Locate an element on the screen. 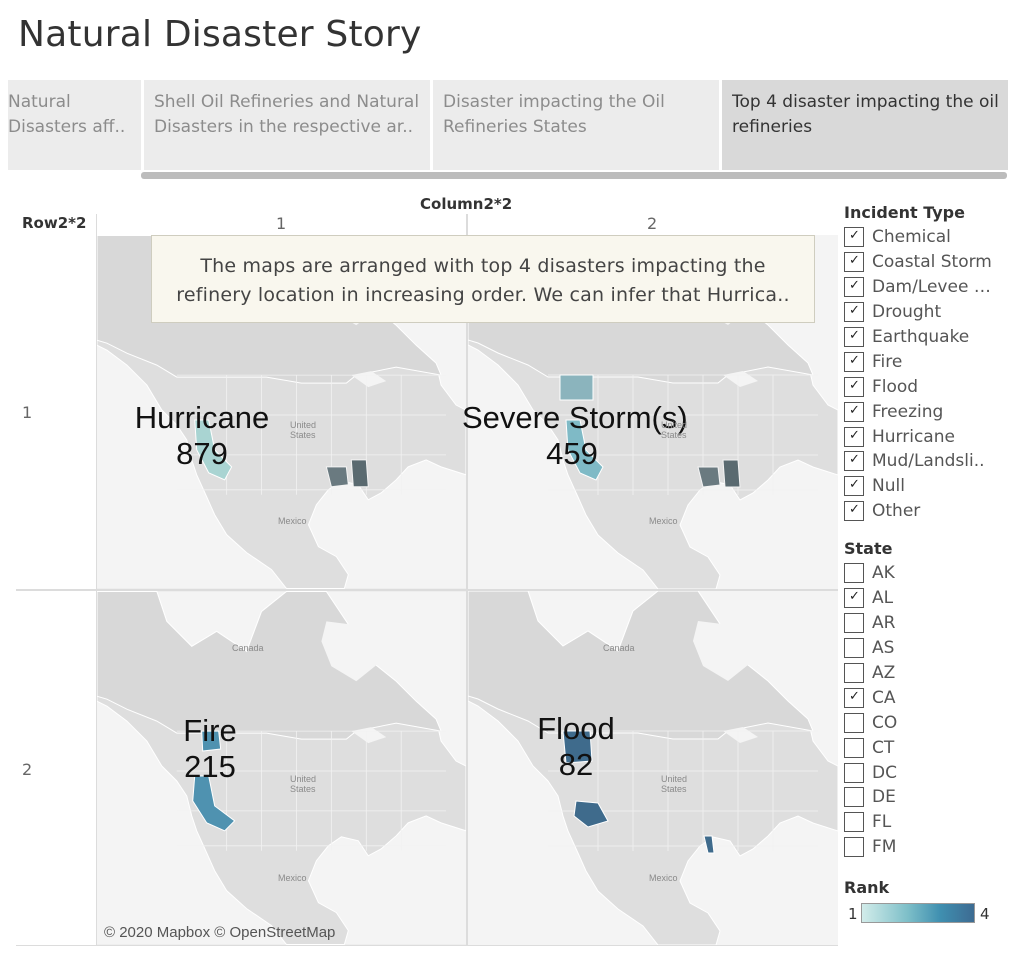 This screenshot has height=964, width=1016. state-option-label: AZ is located at coordinates (884, 673).